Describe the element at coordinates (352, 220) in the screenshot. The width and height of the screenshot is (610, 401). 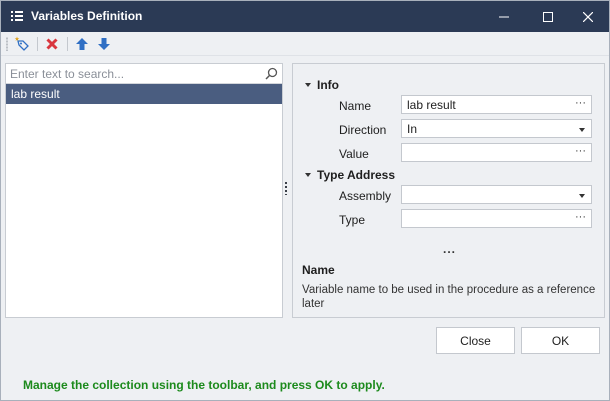
I see `type-label: Type` at that location.